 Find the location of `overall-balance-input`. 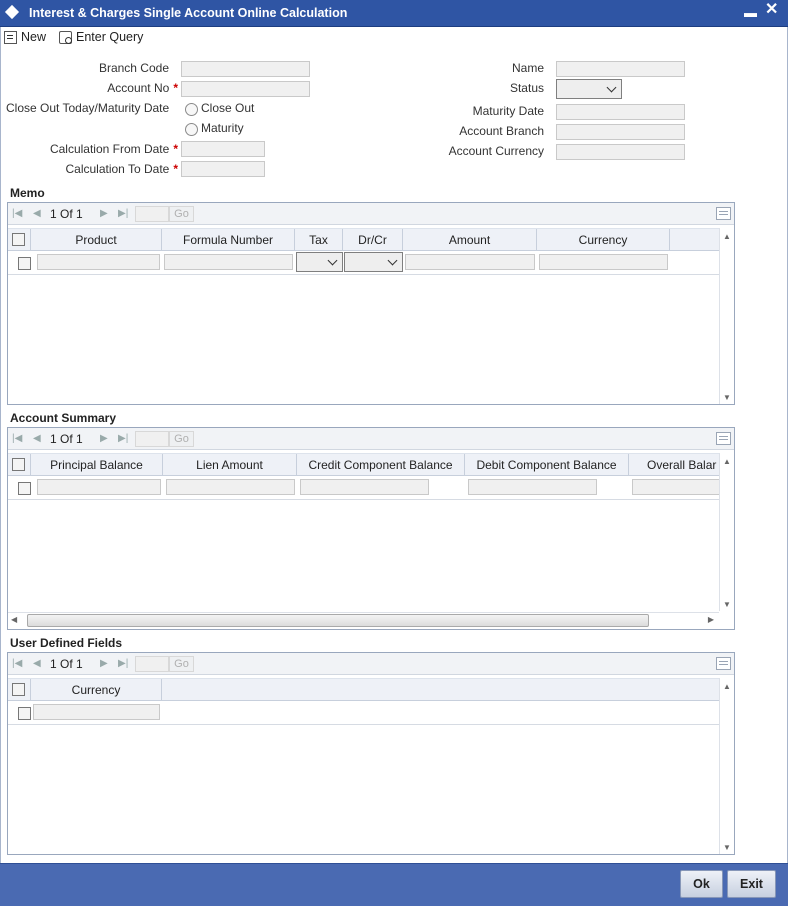

overall-balance-input is located at coordinates (675, 487).